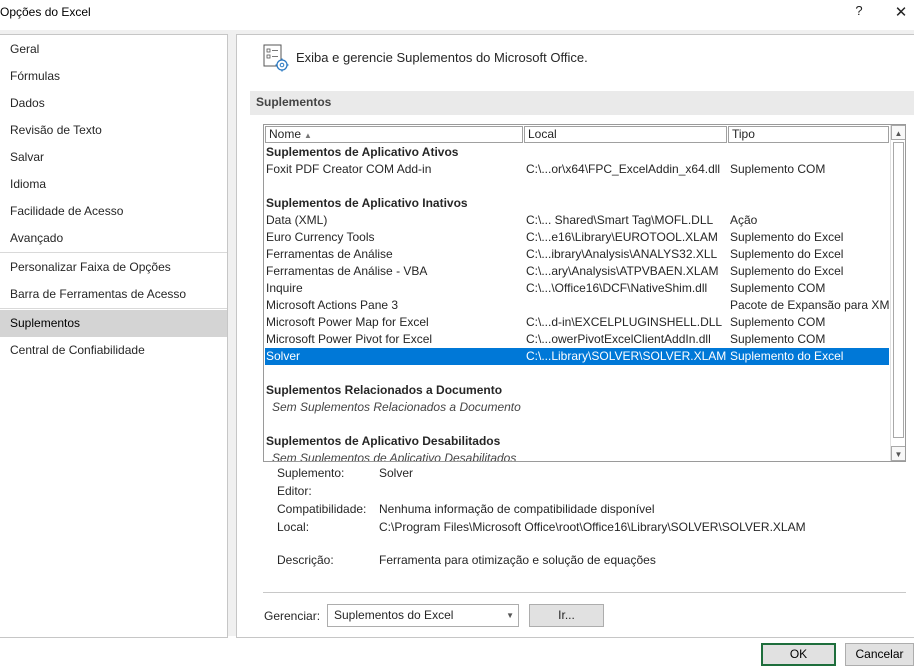 This screenshot has width=914, height=666. Describe the element at coordinates (347, 271) in the screenshot. I see `addin-name: Ferramentas de Análise - VBA` at that location.